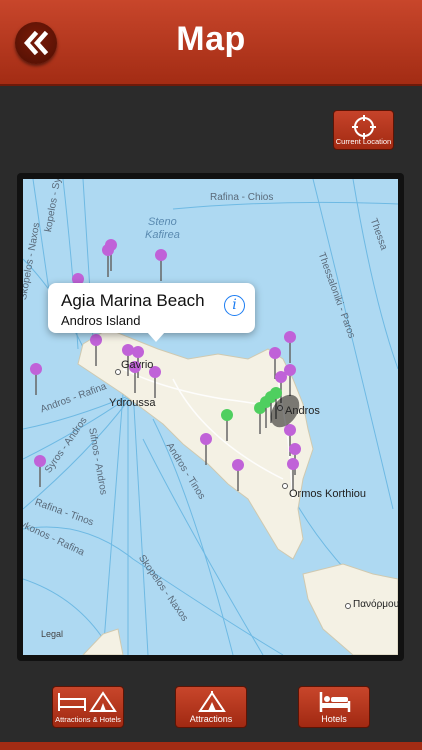  I want to click on tab-label: Attractions & Hotels, so click(88, 719).